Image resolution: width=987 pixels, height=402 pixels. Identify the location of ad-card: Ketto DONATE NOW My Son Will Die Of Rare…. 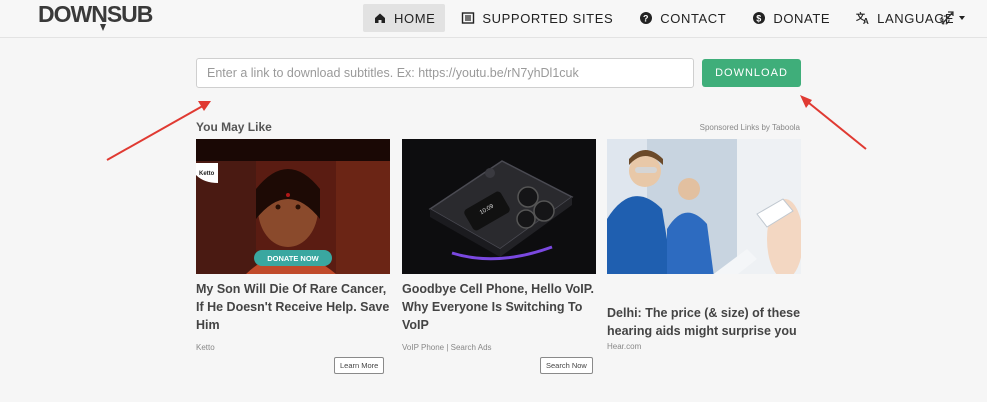
(293, 256).